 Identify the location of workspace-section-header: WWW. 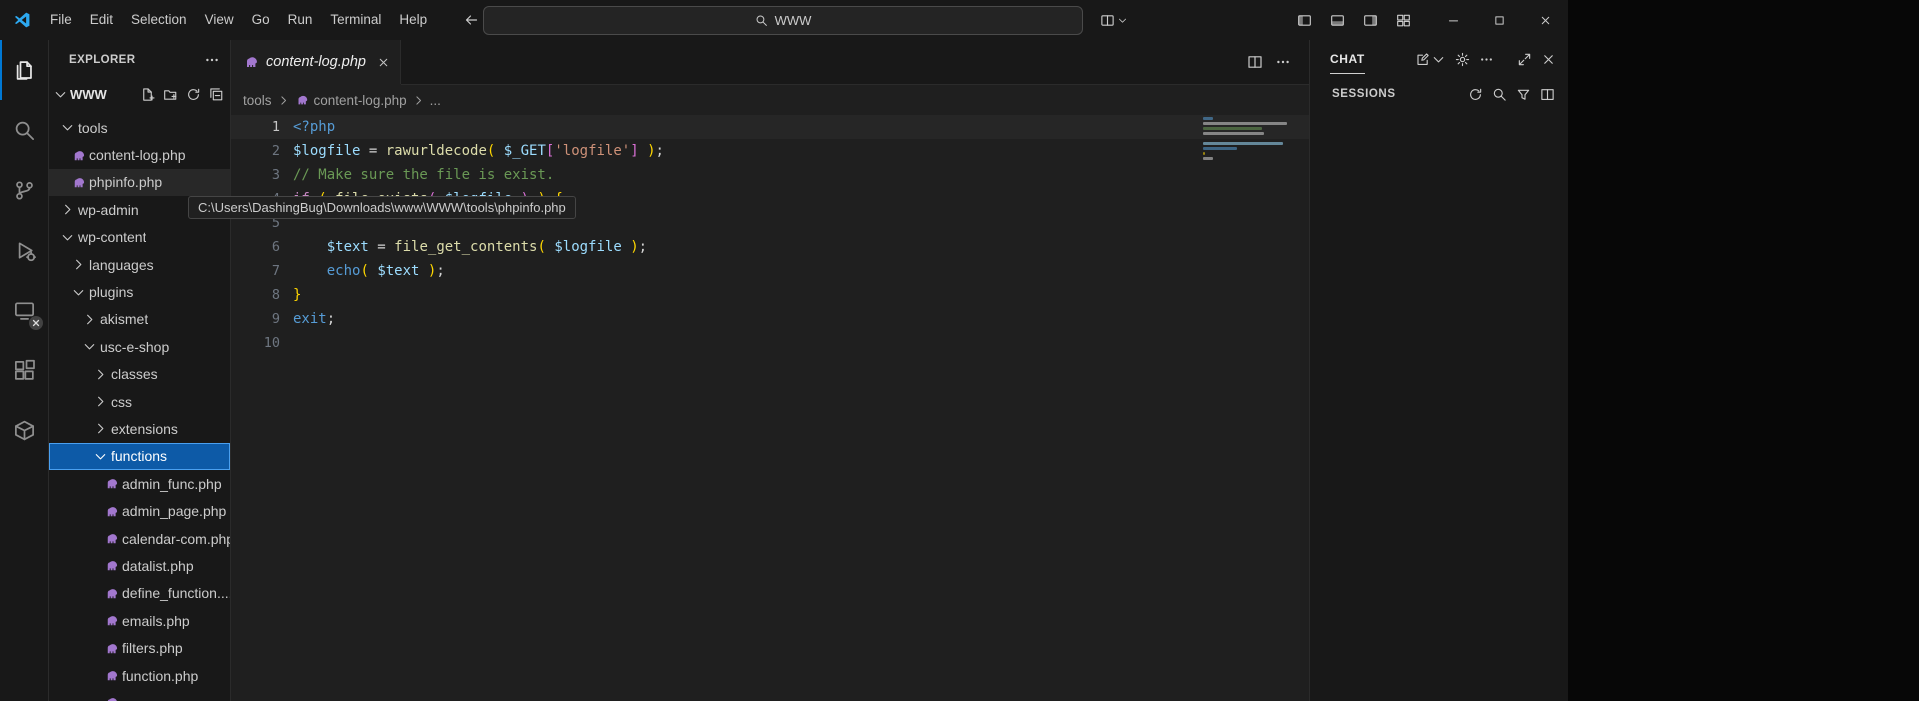
(139, 94).